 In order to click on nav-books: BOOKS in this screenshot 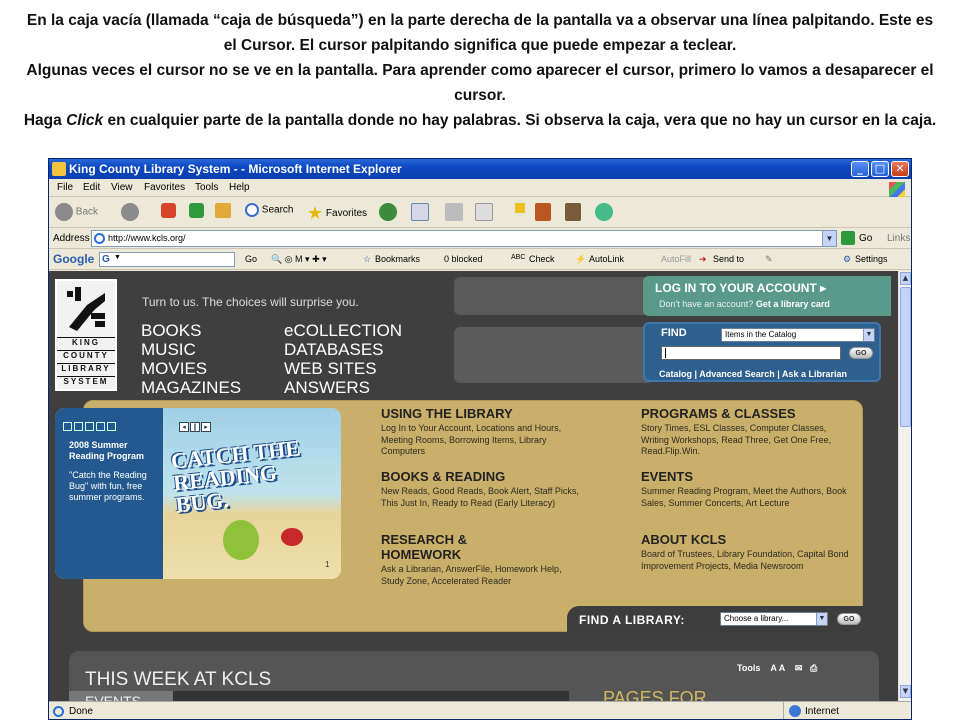, I will do `click(171, 330)`.